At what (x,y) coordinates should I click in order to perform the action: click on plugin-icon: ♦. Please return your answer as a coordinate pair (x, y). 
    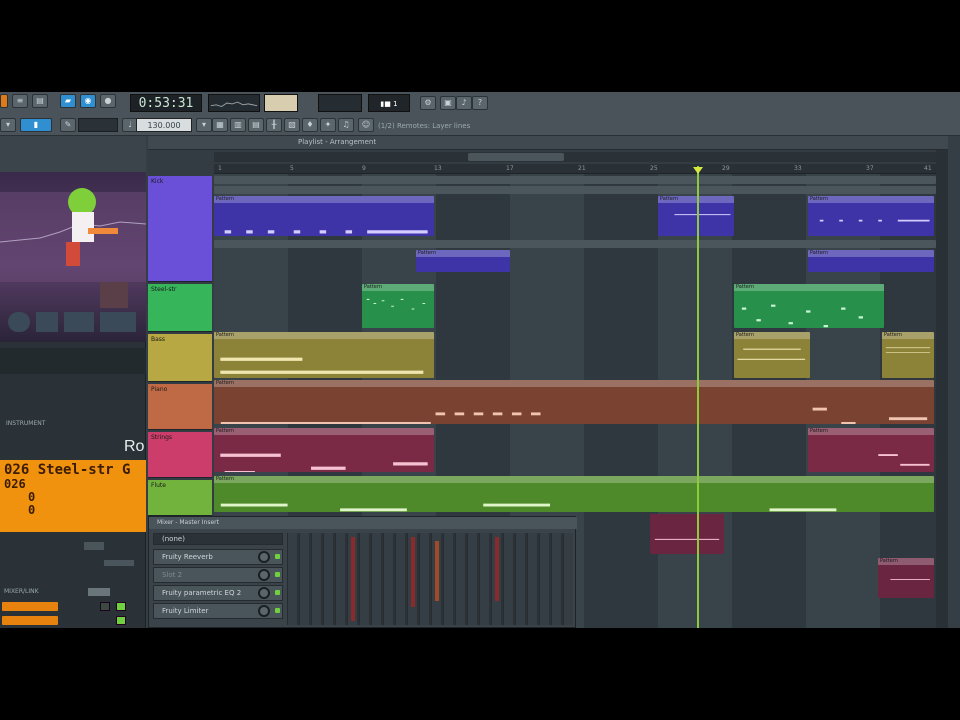
    Looking at the image, I should click on (310, 125).